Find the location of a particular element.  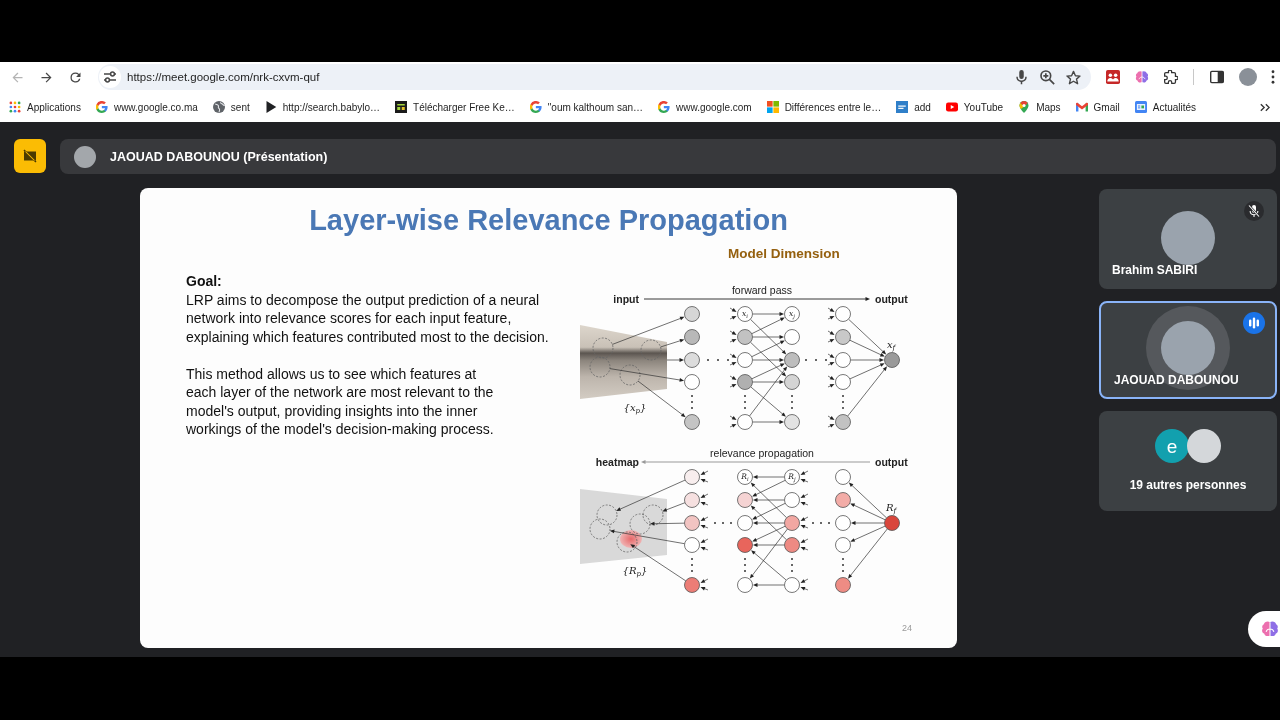

page-number: 24 is located at coordinates (907, 628).